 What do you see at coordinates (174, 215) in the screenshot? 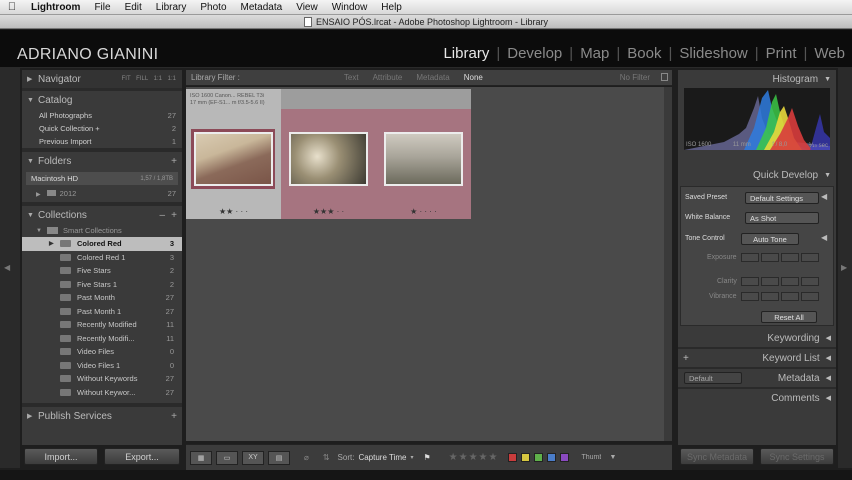
I see `add-collection-icon: +` at bounding box center [174, 215].